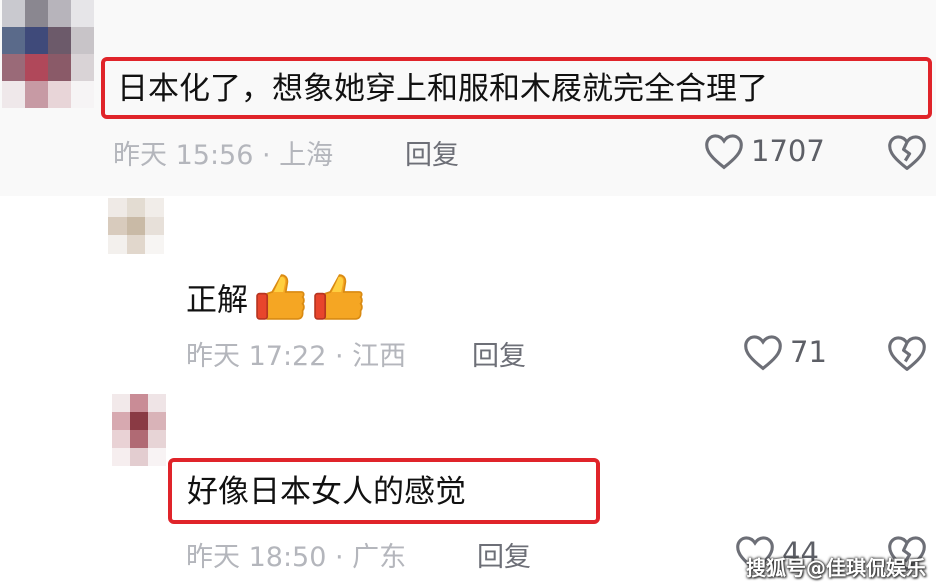 This screenshot has height=587, width=936. What do you see at coordinates (223, 155) in the screenshot?
I see `comment-meta: 昨天 15:56 · 上海` at bounding box center [223, 155].